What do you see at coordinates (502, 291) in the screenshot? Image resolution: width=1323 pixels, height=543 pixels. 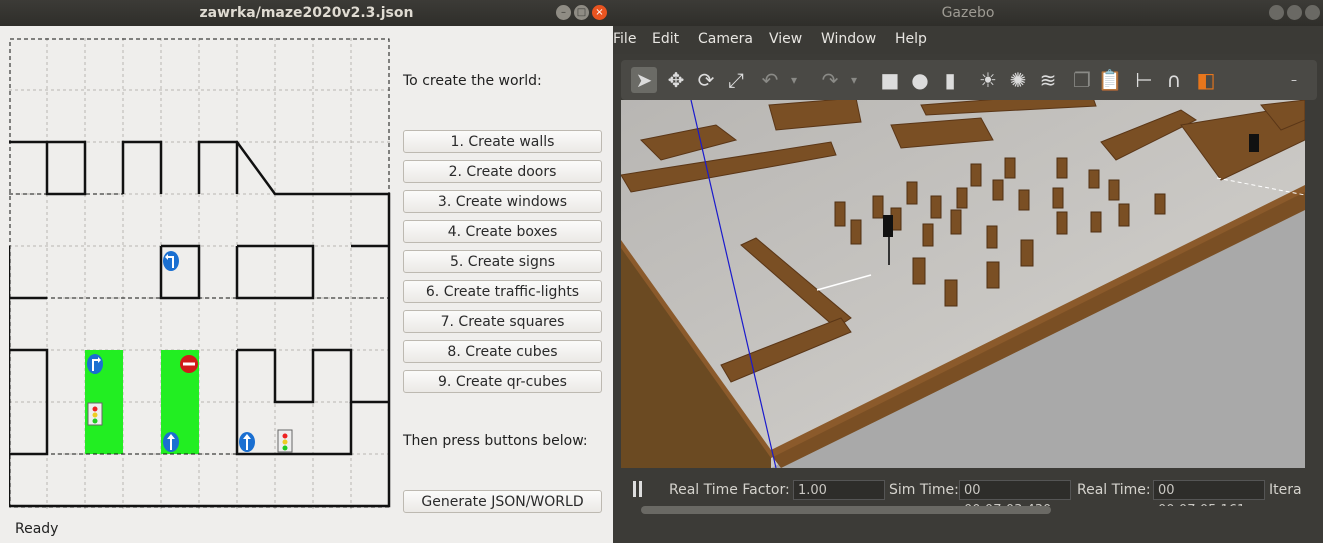 I see `create-traffic-lights-button: 6. Create traffic-lights` at bounding box center [502, 291].